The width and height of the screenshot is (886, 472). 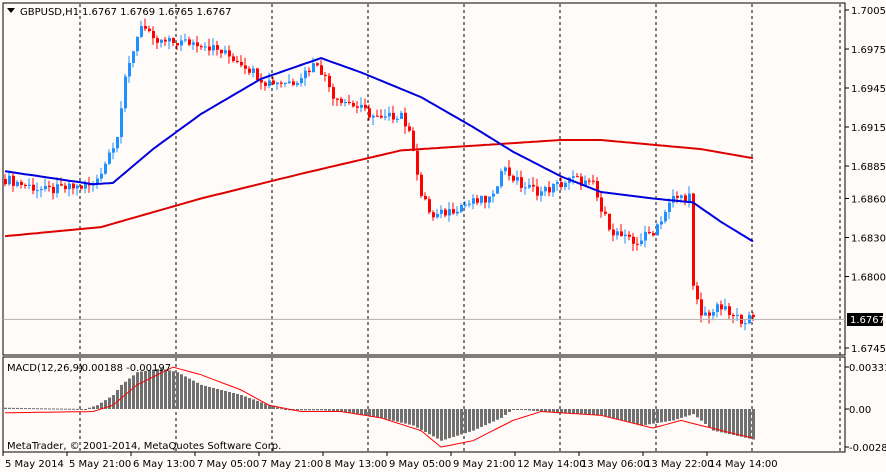 I want to click on price-tick-label: 1.6945, so click(x=868, y=89).